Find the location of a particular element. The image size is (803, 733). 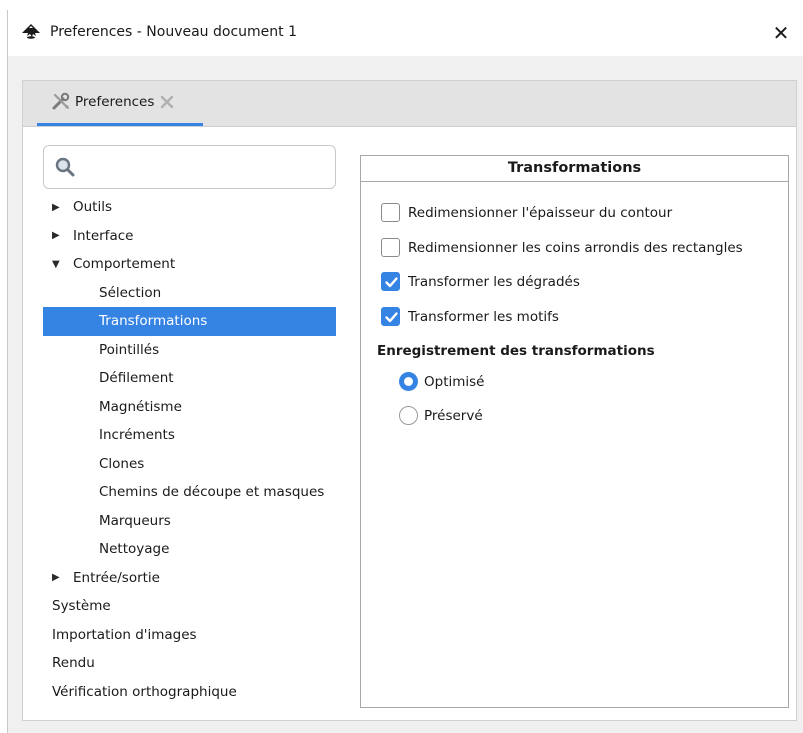

tree-item-entree-sortie: ▶ Entrée/sortie is located at coordinates (189, 578).